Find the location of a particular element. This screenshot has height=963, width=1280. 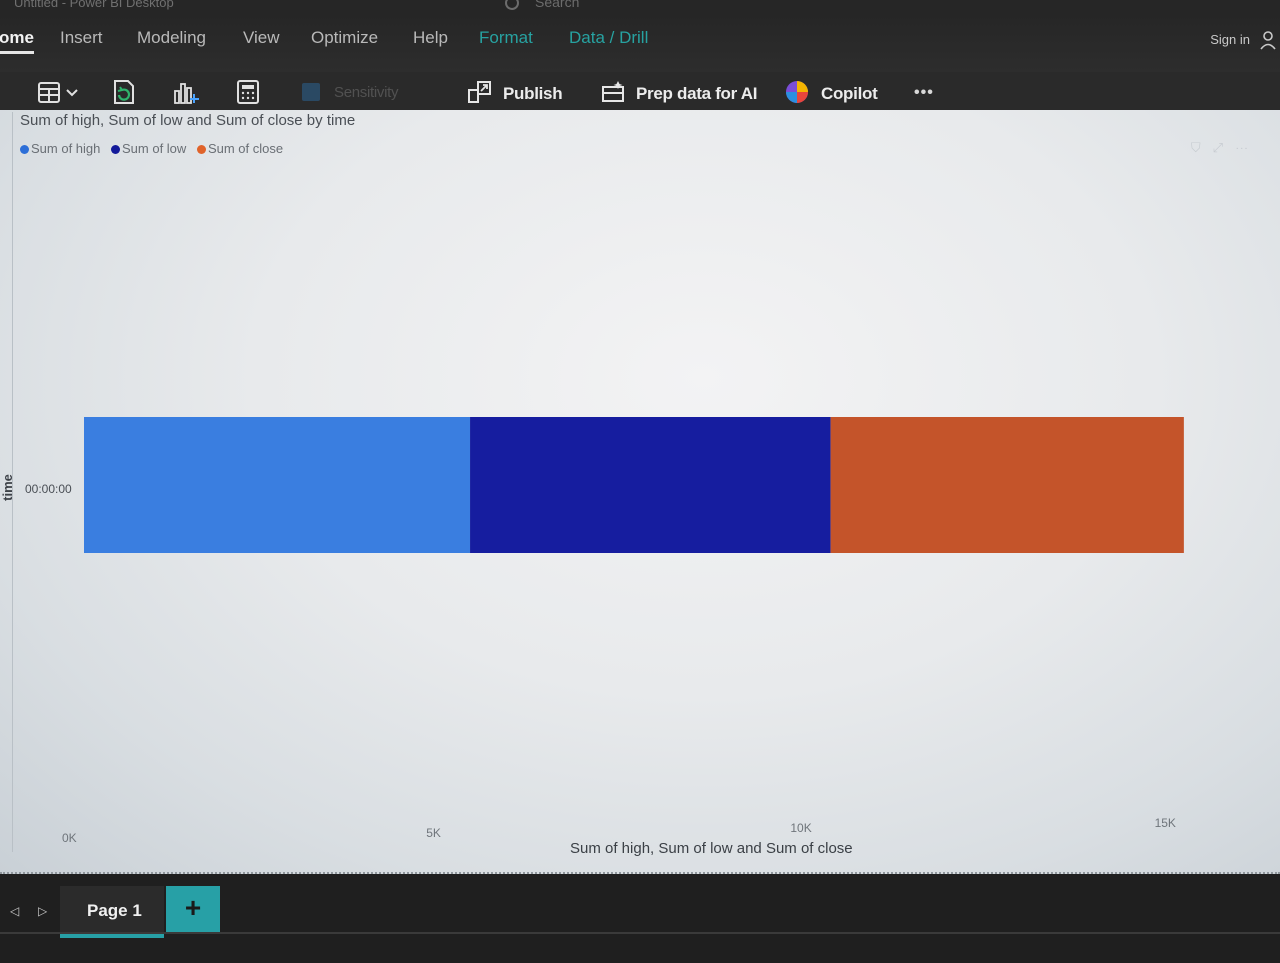

prep-data-button: Prep data for AI is located at coordinates (696, 94).